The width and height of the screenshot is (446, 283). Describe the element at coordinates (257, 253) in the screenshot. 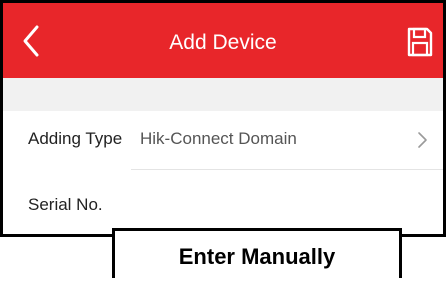

I see `caption-box: Enter Manually` at that location.